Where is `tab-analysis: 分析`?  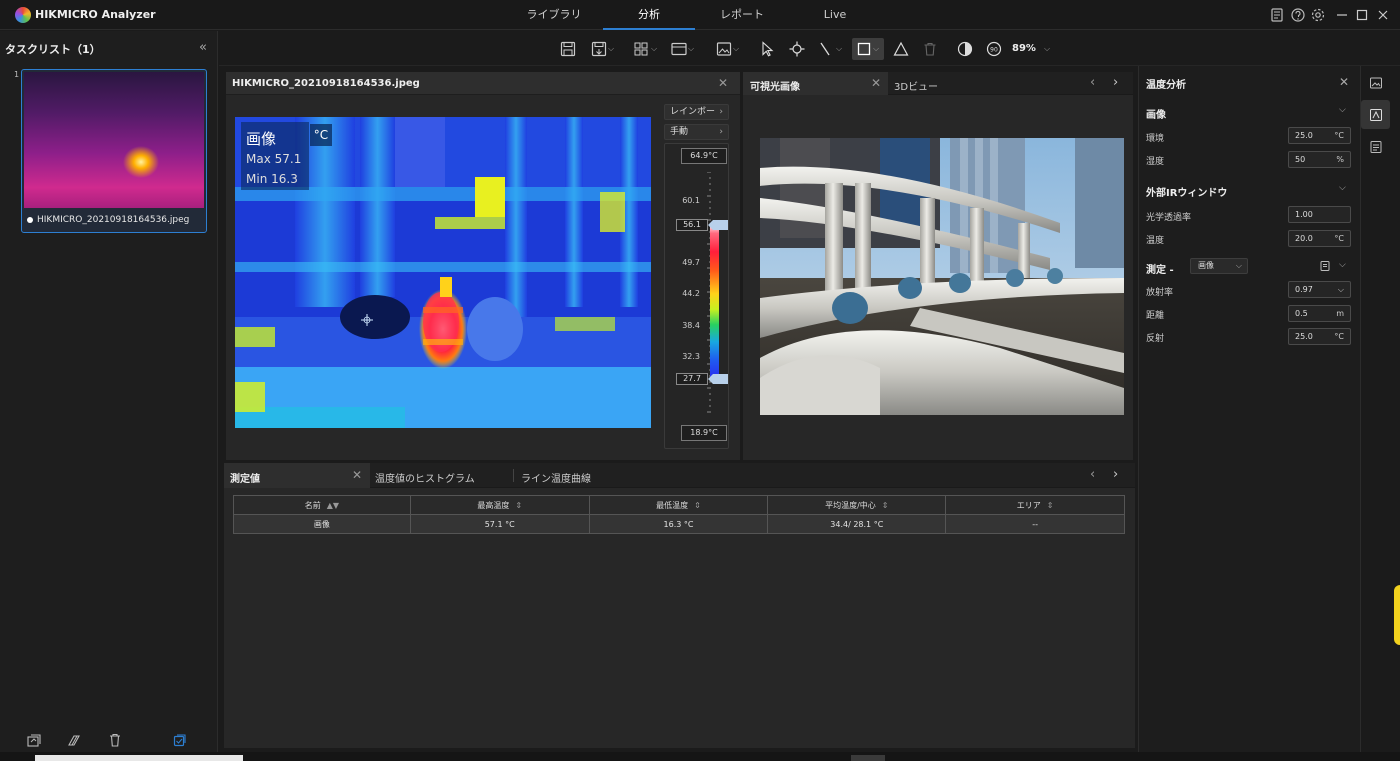
tab-analysis: 分析 is located at coordinates (649, 15).